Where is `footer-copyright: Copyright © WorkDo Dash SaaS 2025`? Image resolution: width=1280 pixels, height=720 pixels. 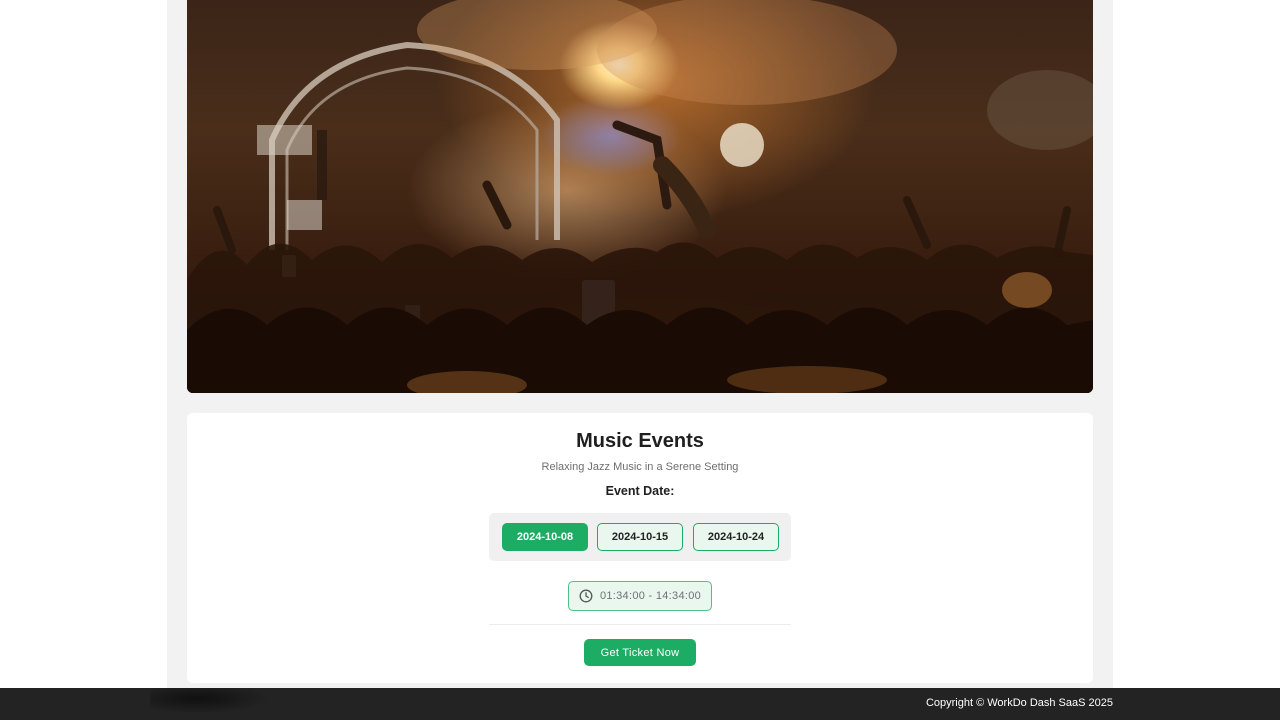
footer-copyright: Copyright © WorkDo Dash SaaS 2025 is located at coordinates (1019, 703).